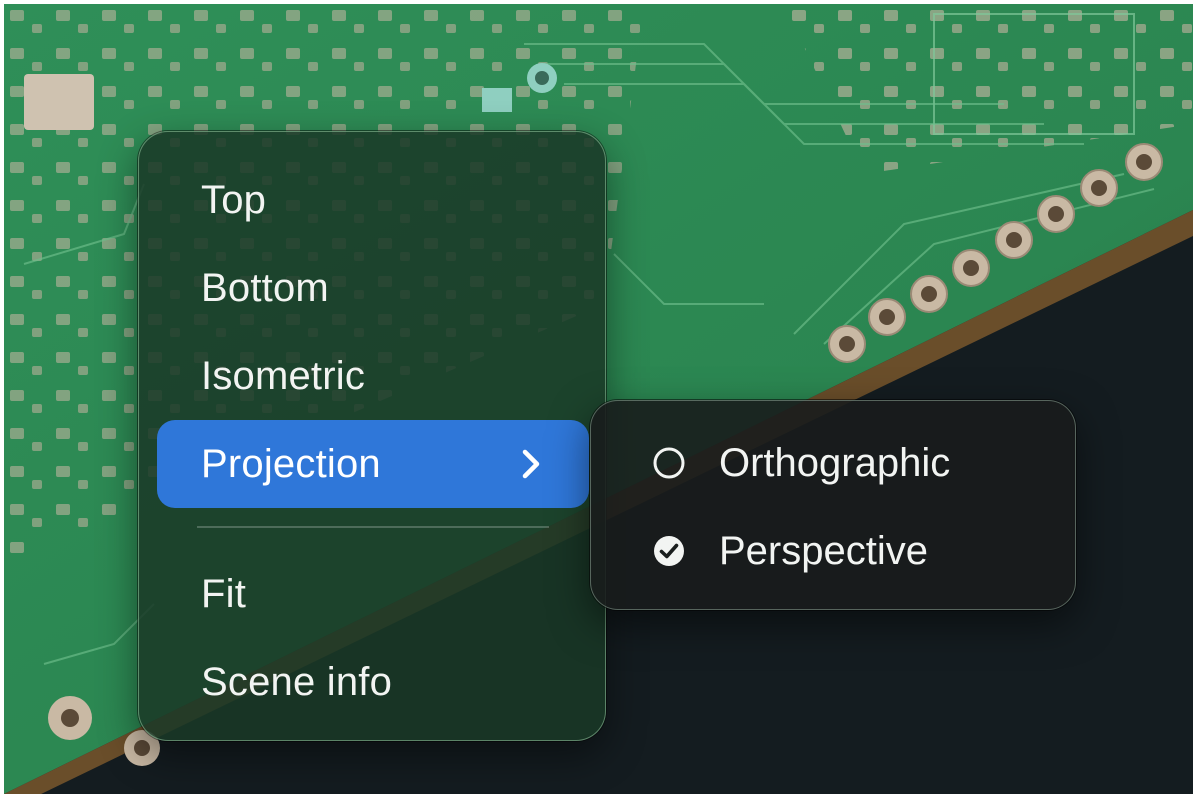  What do you see at coordinates (297, 681) in the screenshot?
I see `menu-item-label: Scene info` at bounding box center [297, 681].